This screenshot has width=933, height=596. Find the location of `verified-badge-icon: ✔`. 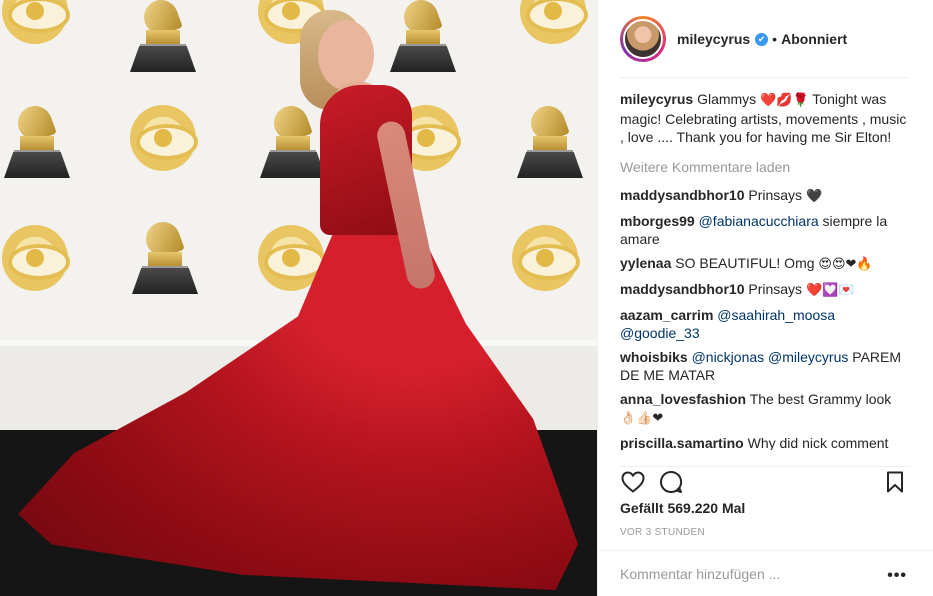

verified-badge-icon: ✔ is located at coordinates (762, 39).